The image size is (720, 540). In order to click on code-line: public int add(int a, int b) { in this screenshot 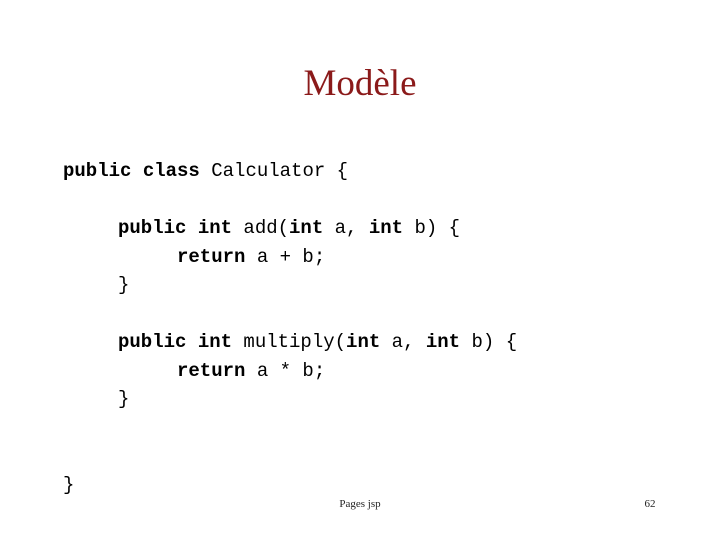, I will do `click(383, 228)`.